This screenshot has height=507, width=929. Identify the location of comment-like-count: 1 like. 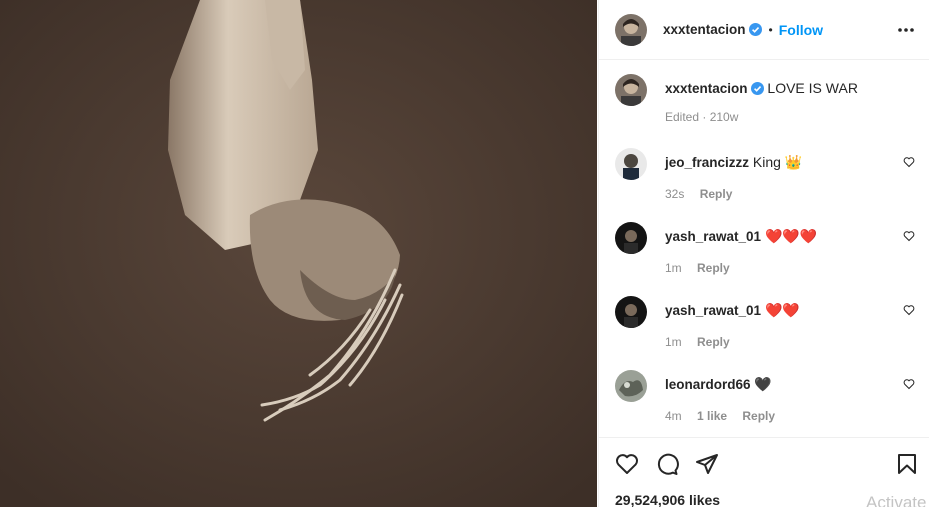
(712, 416).